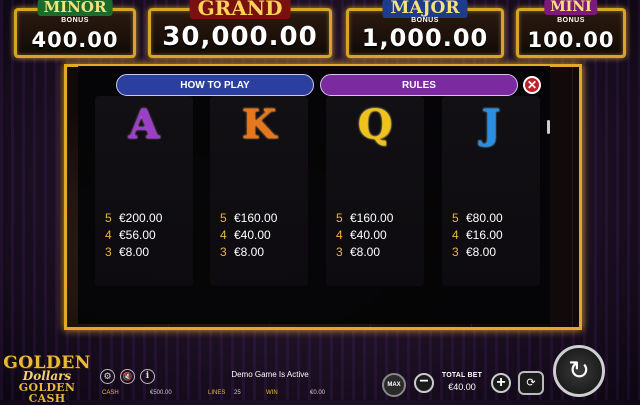 The image size is (640, 405). What do you see at coordinates (240, 37) in the screenshot?
I see `jackpot-grand-value: 30,000.00` at bounding box center [240, 37].